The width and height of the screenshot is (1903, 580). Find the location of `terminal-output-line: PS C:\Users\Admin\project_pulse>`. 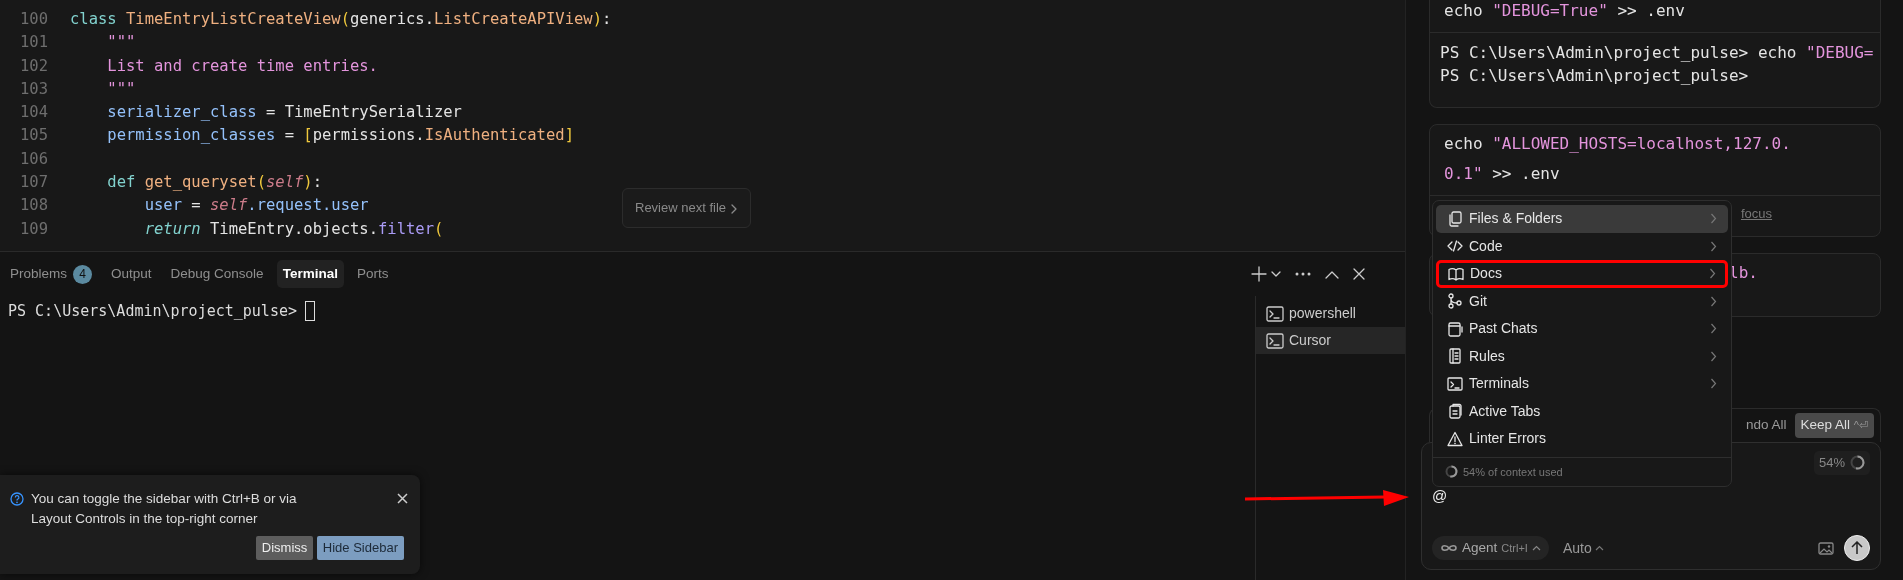

terminal-output-line: PS C:\Users\Admin\project_pulse> is located at coordinates (1595, 76).